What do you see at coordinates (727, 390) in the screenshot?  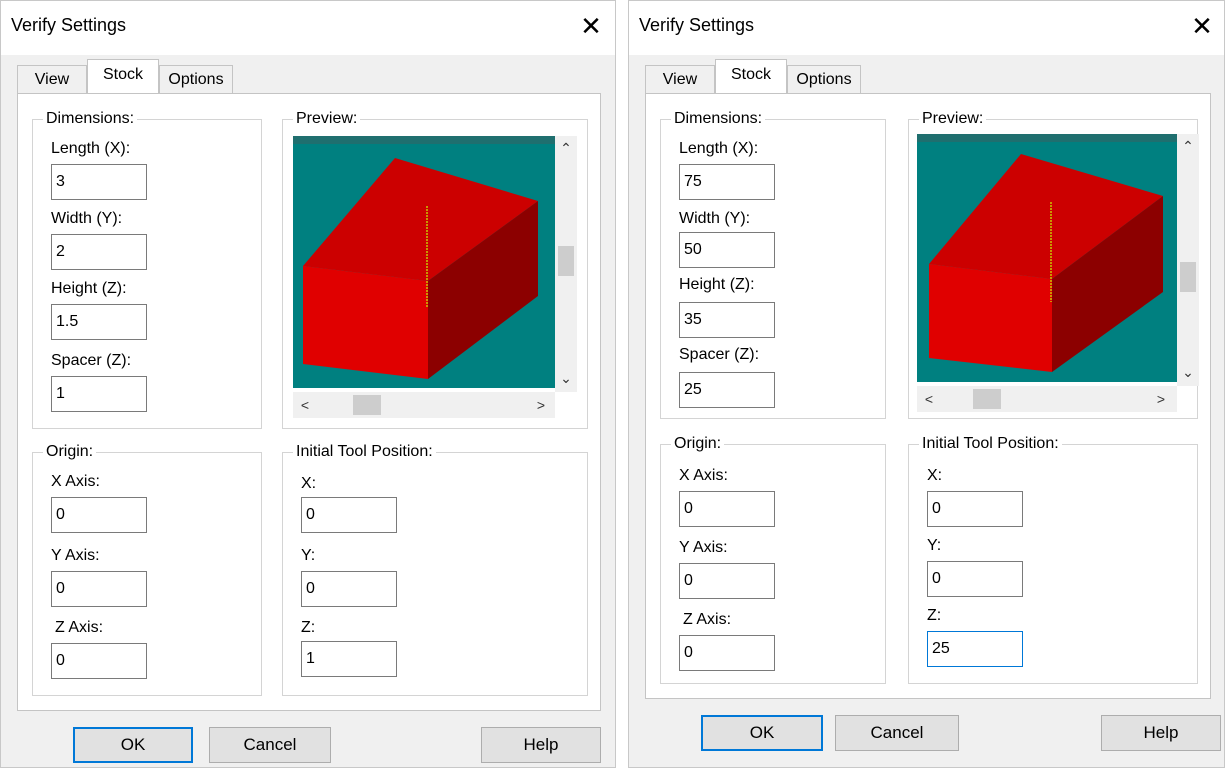 I see `spacer-field: 25` at bounding box center [727, 390].